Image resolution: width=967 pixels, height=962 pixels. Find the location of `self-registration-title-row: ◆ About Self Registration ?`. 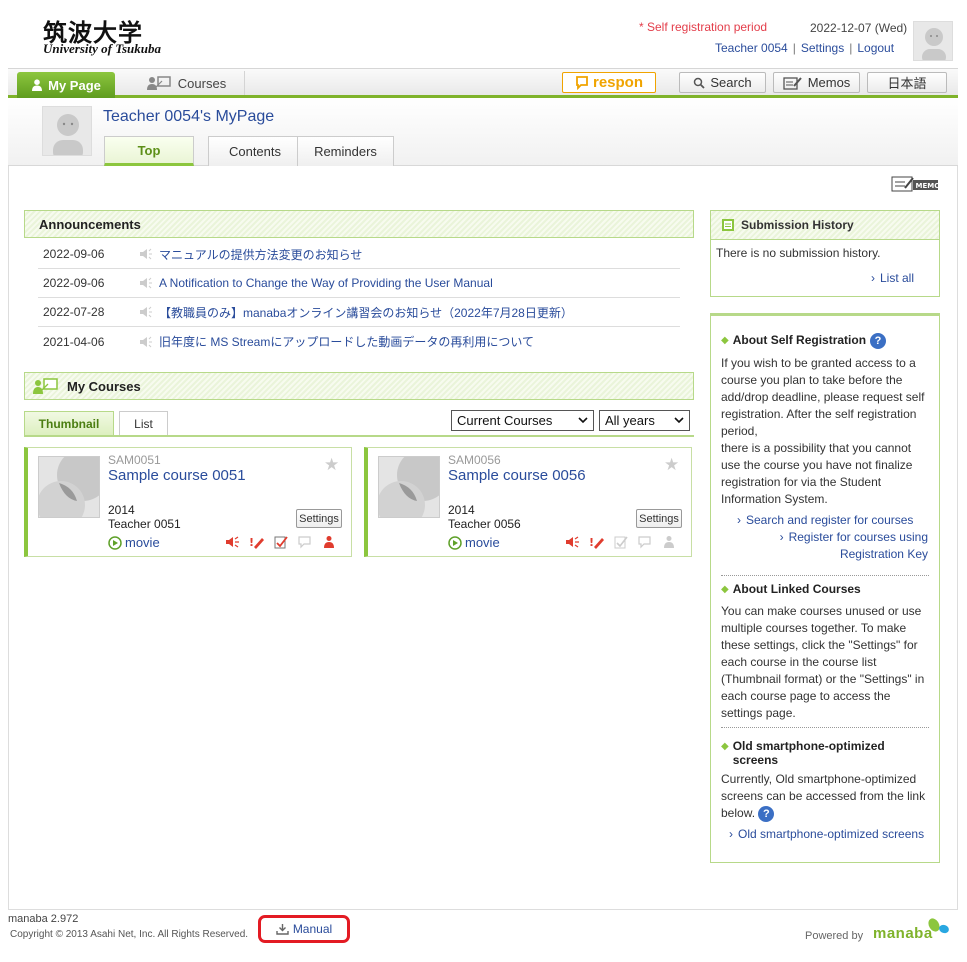

self-registration-title-row: ◆ About Self Registration ? is located at coordinates (826, 341).